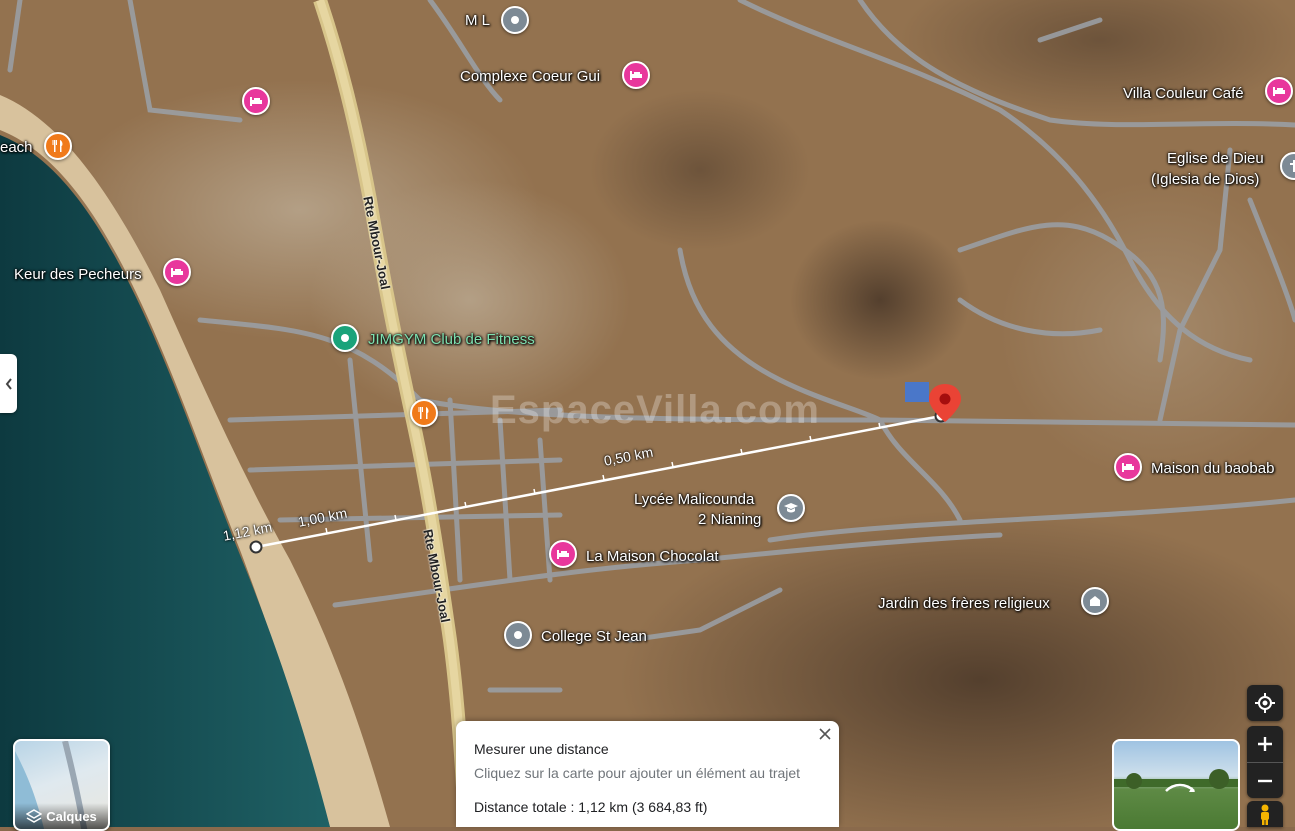 The width and height of the screenshot is (1295, 831). Describe the element at coordinates (1205, 179) in the screenshot. I see `place-label-eglise-2: (Iglesia de Dios)` at that location.